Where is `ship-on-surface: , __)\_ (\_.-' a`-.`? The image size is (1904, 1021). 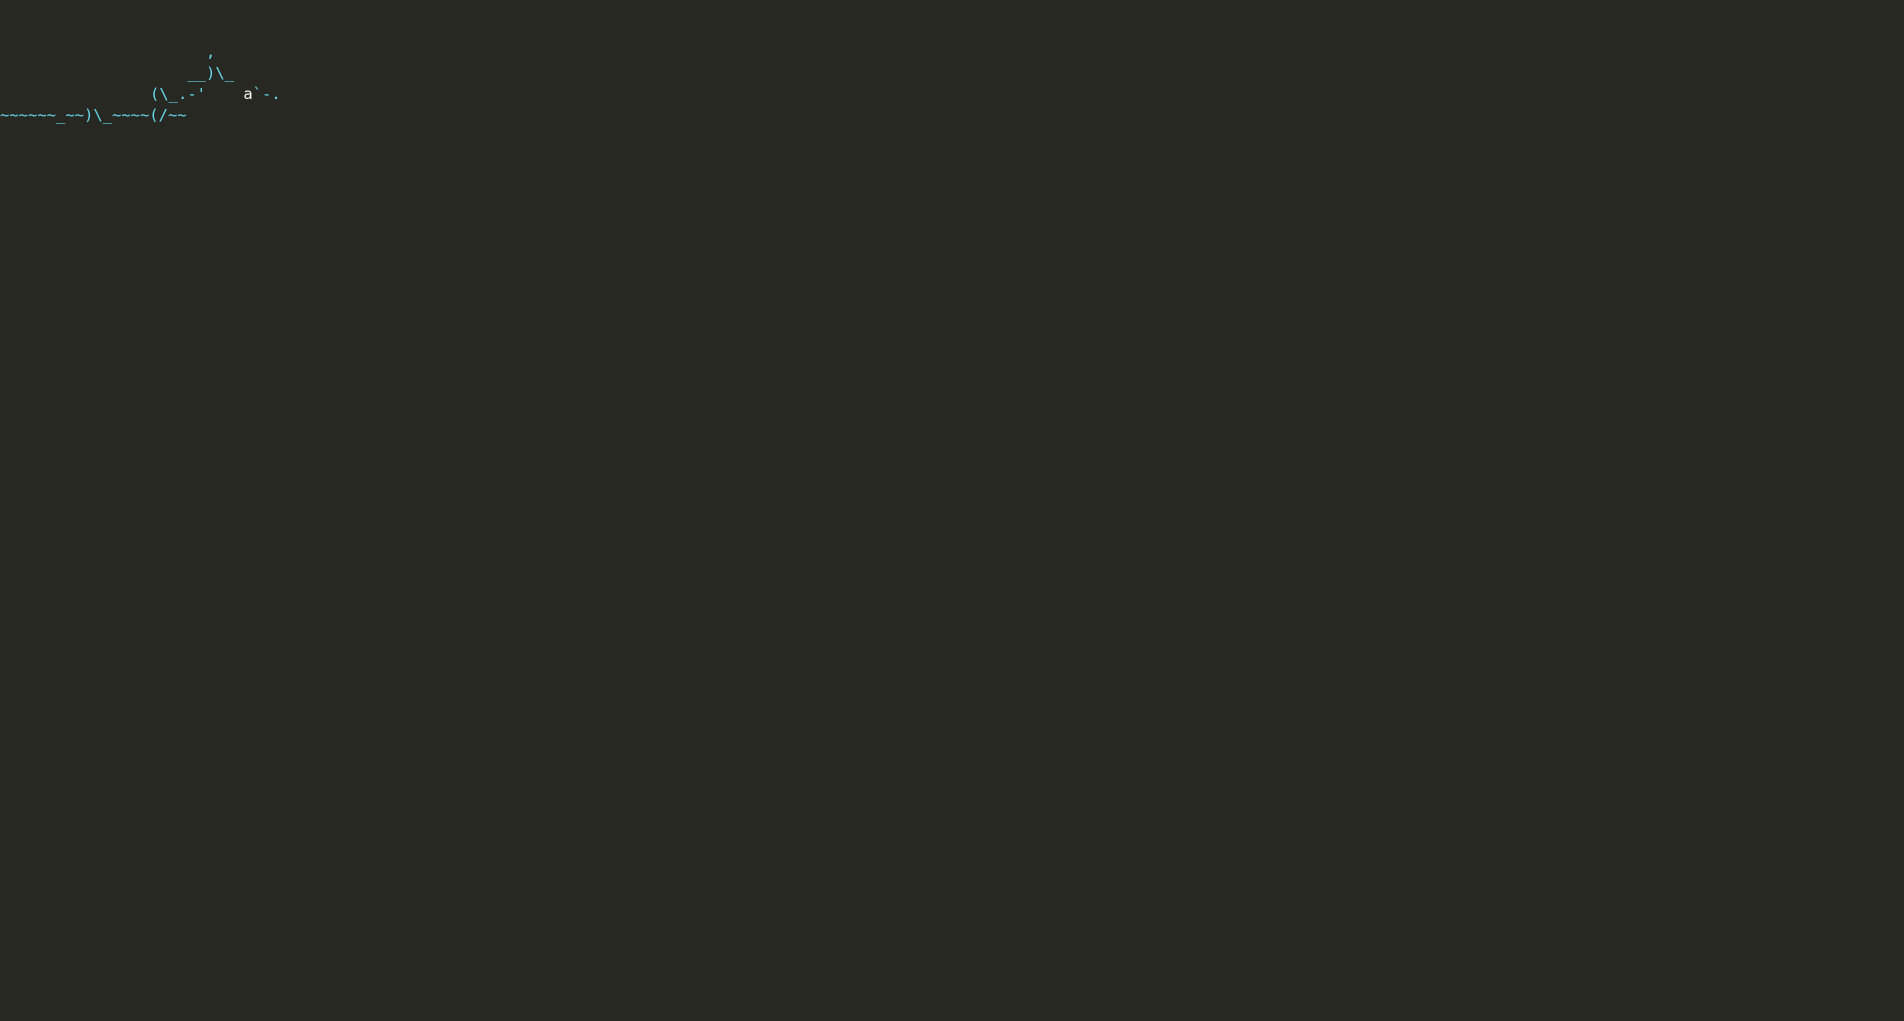
ship-on-surface: , __)\_ (\_.-' a`-. is located at coordinates (215, 73).